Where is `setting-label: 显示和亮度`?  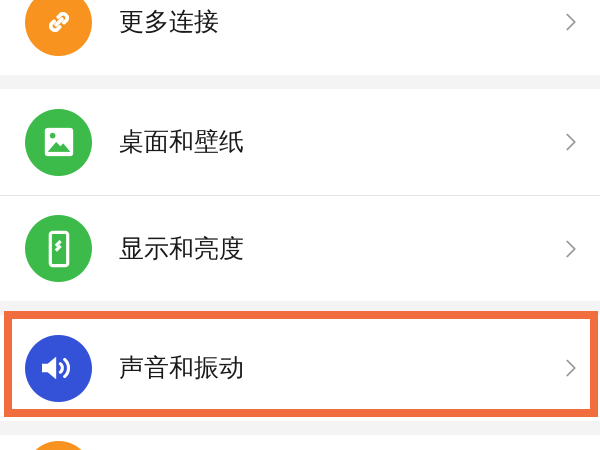
setting-label: 显示和亮度 is located at coordinates (337, 249).